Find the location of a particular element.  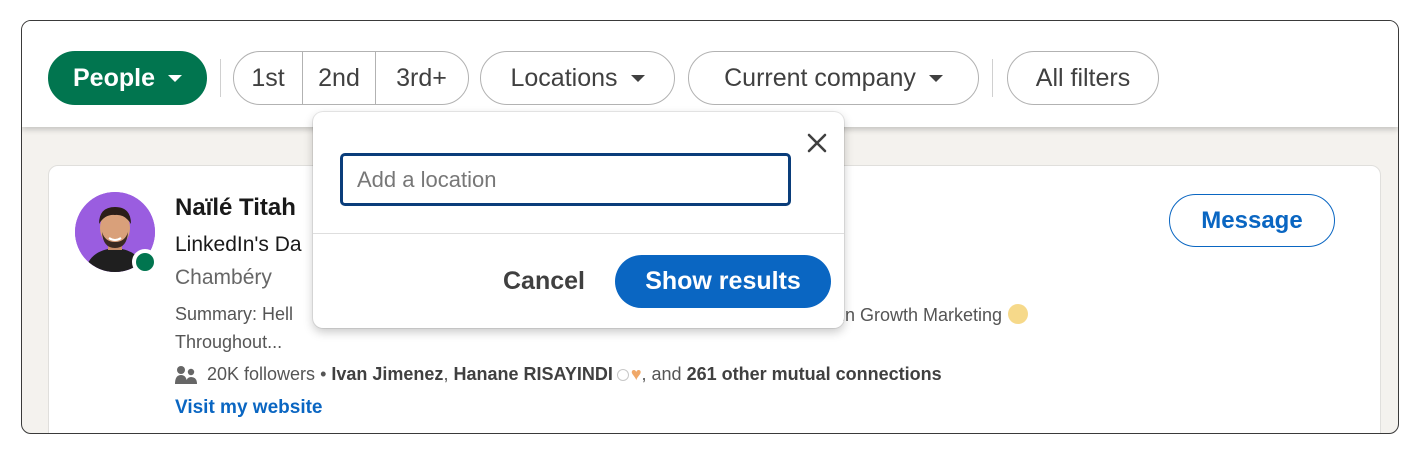

message-button: Message is located at coordinates (1252, 220).